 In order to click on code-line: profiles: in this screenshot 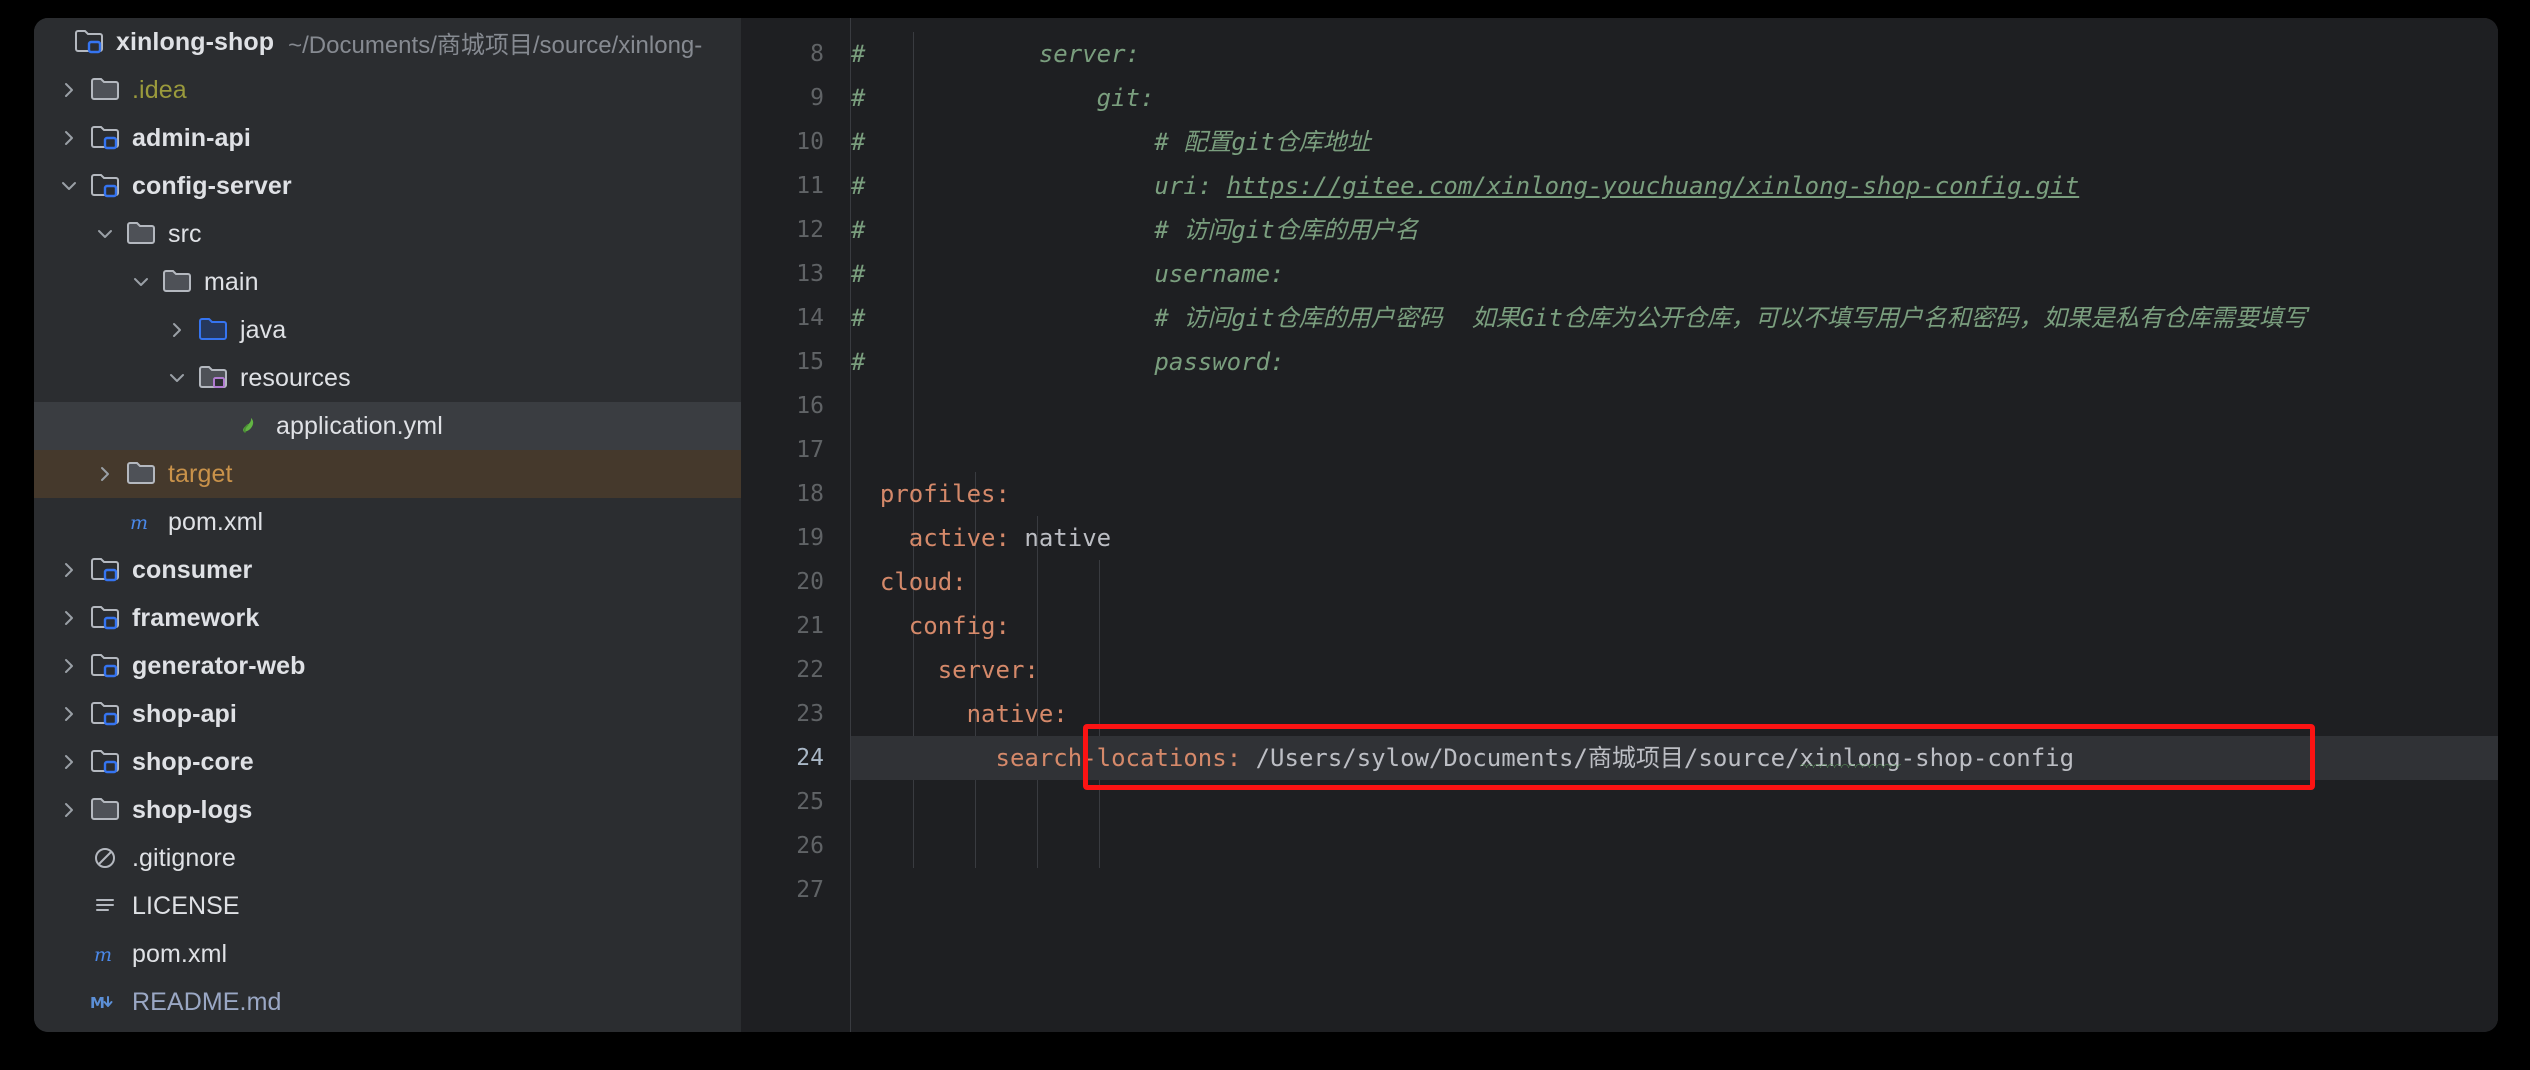, I will do `click(1674, 494)`.